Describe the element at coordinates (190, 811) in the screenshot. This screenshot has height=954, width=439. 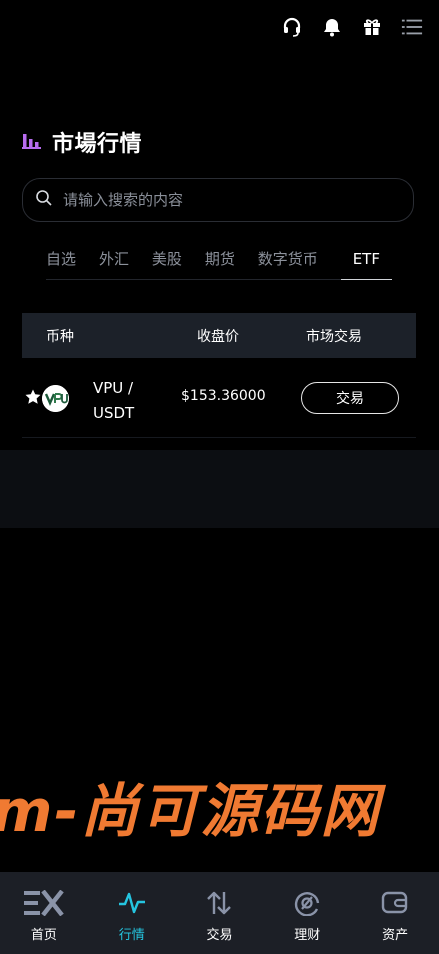
I see `watermark: m-尚可源码网` at that location.